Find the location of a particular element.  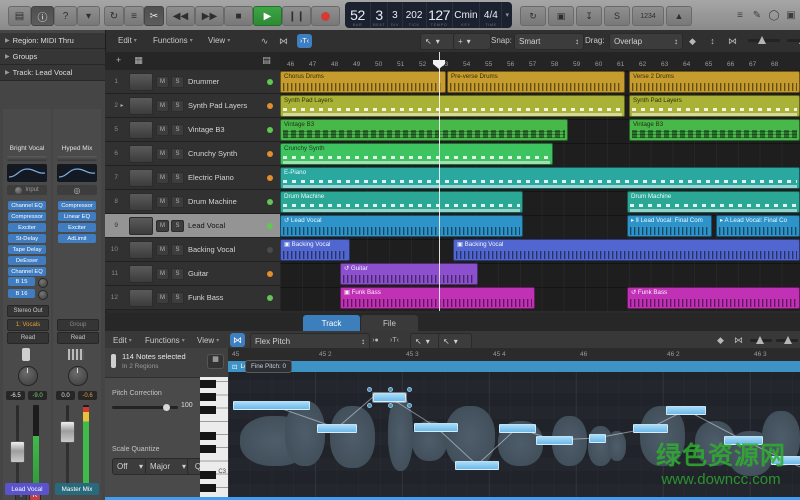

add-track-icon: + is located at coordinates (118, 61).